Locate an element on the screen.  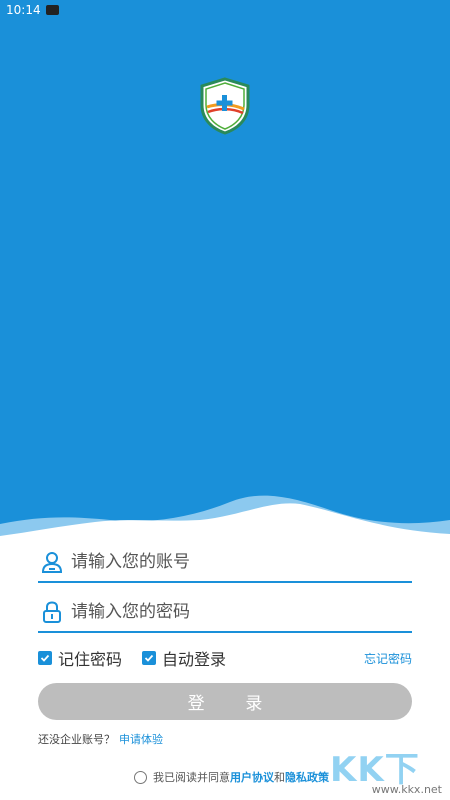
remember-password-label: 记住密码 is located at coordinates (90, 658).